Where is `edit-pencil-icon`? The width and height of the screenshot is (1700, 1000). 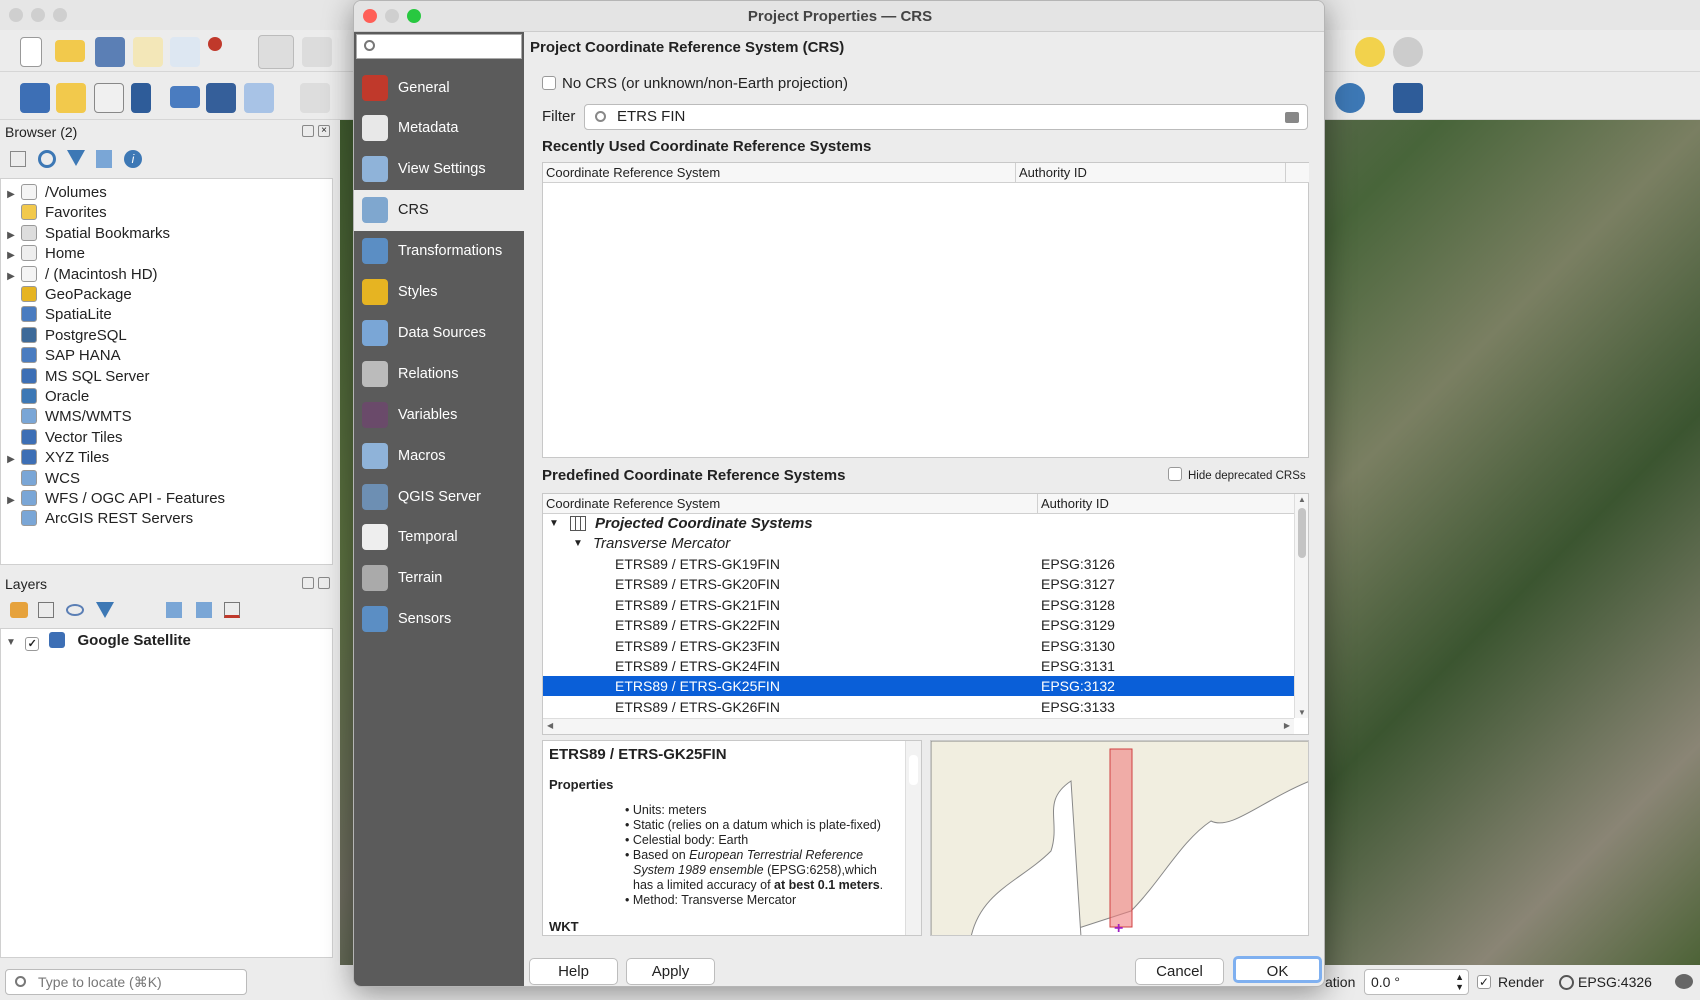
edit-pencil-icon is located at coordinates (315, 98).